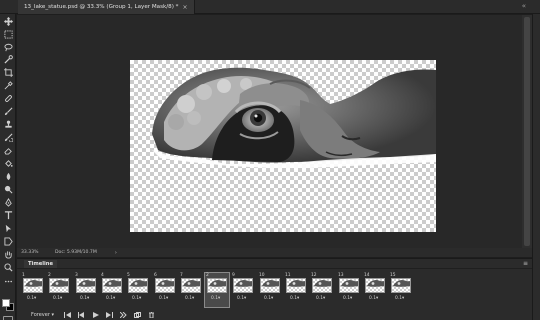 This screenshot has height=320, width=540. I want to click on next-frame-icon, so click(109, 314).